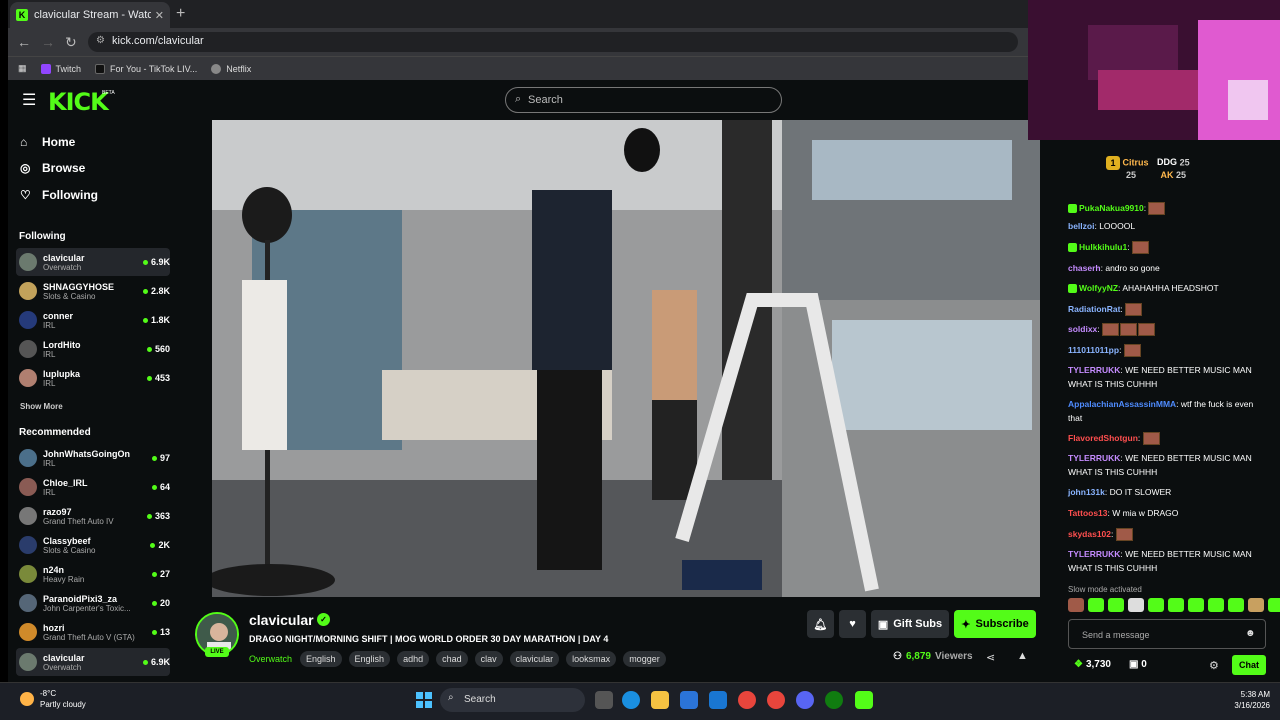 The width and height of the screenshot is (1280, 720). What do you see at coordinates (52, 168) in the screenshot?
I see `nav-browse: ◎ Browse` at bounding box center [52, 168].